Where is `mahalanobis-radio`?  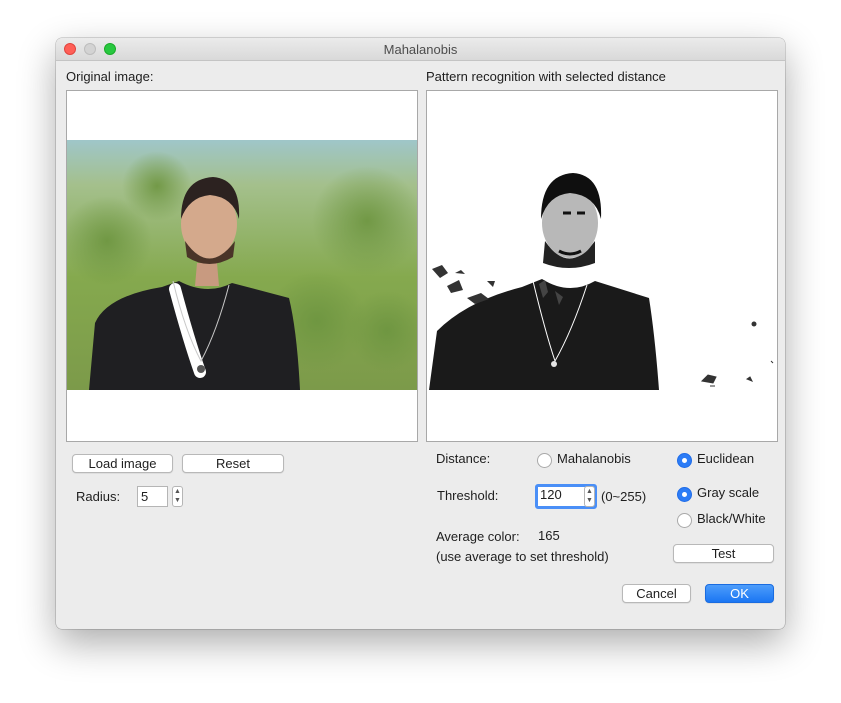 mahalanobis-radio is located at coordinates (544, 460).